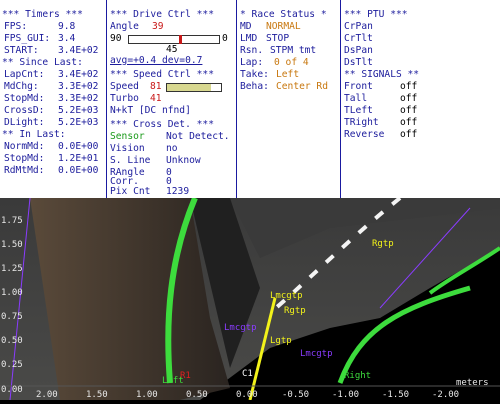 The image size is (500, 404). I want to click on speed-bar, so click(194, 87).